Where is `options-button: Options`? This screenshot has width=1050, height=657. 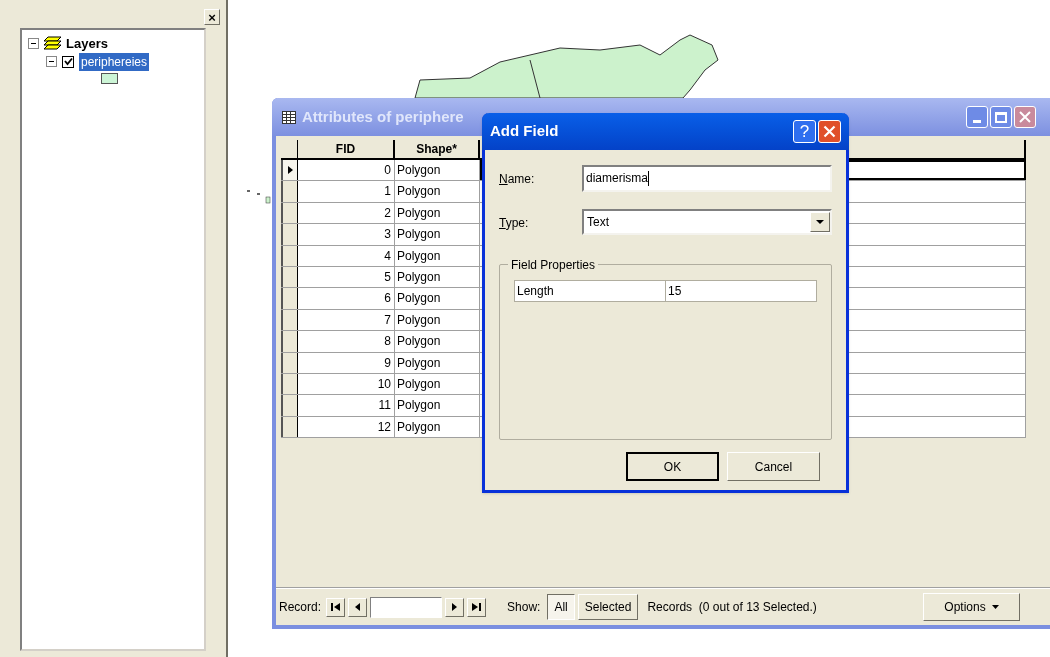
options-button: Options is located at coordinates (971, 607).